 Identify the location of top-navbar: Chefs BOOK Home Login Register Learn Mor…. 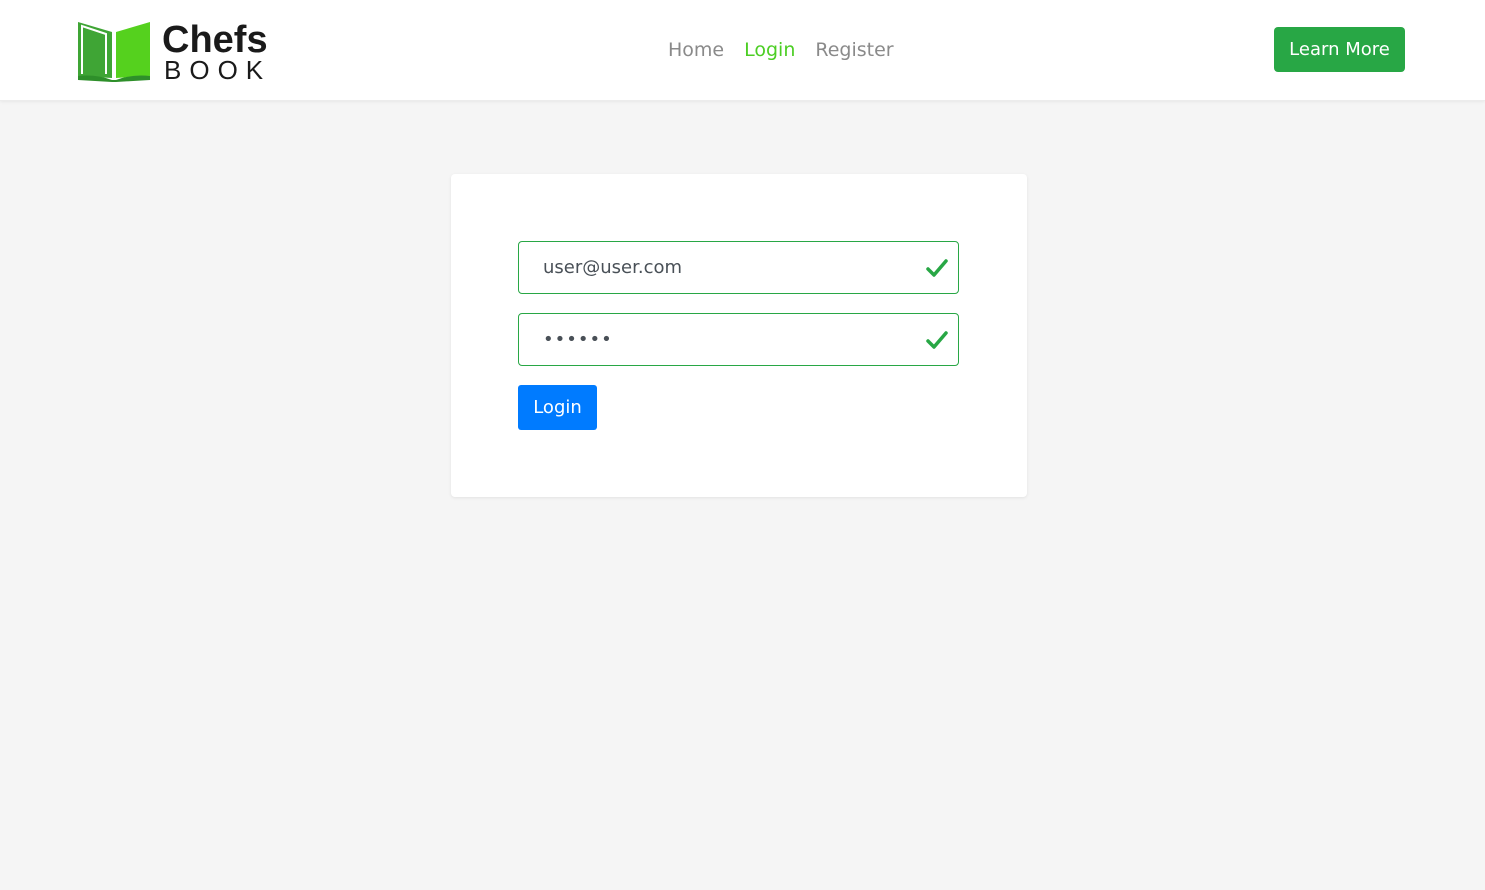
(742, 50).